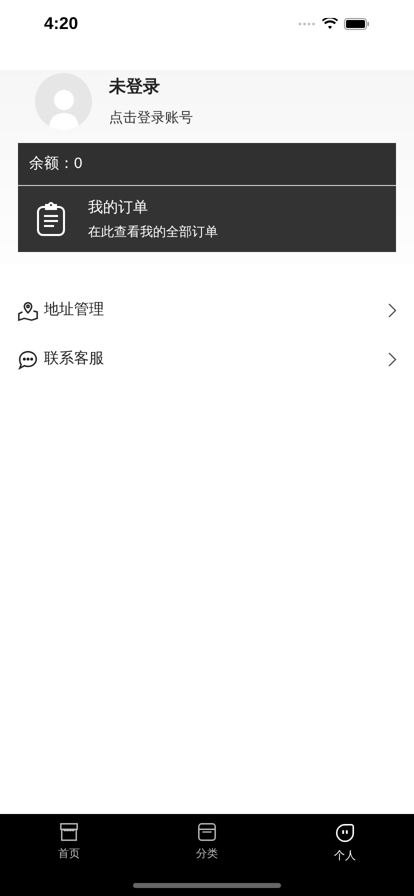  Describe the element at coordinates (307, 24) in the screenshot. I see `signal-icon` at that location.